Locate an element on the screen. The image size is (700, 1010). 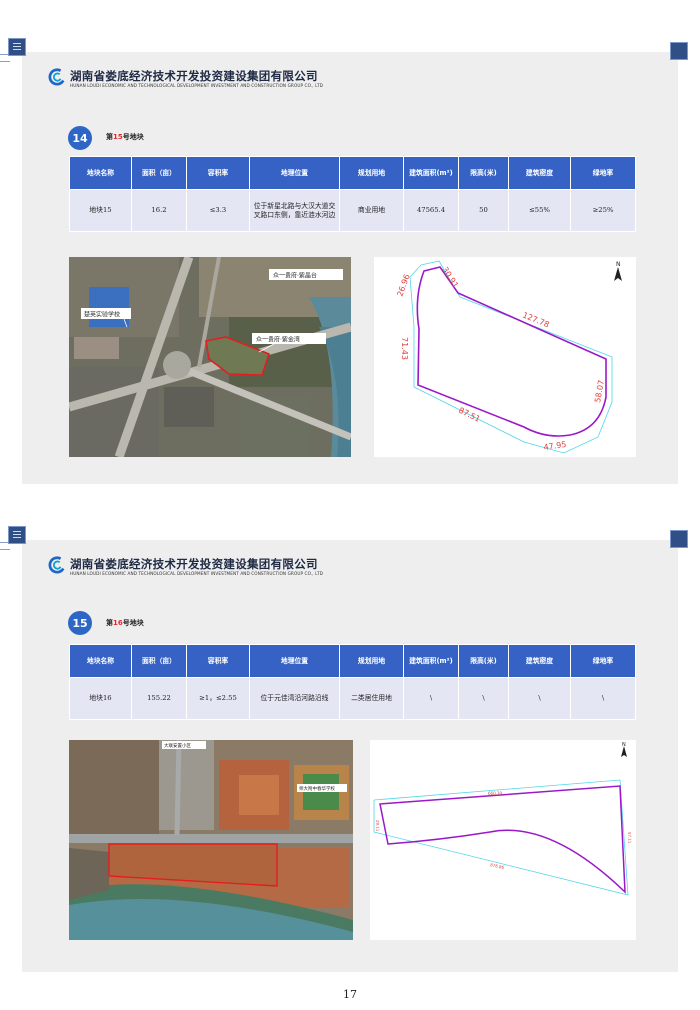
table-cell: 位于元佳湾沿河路沿线 is located at coordinates (294, 698).